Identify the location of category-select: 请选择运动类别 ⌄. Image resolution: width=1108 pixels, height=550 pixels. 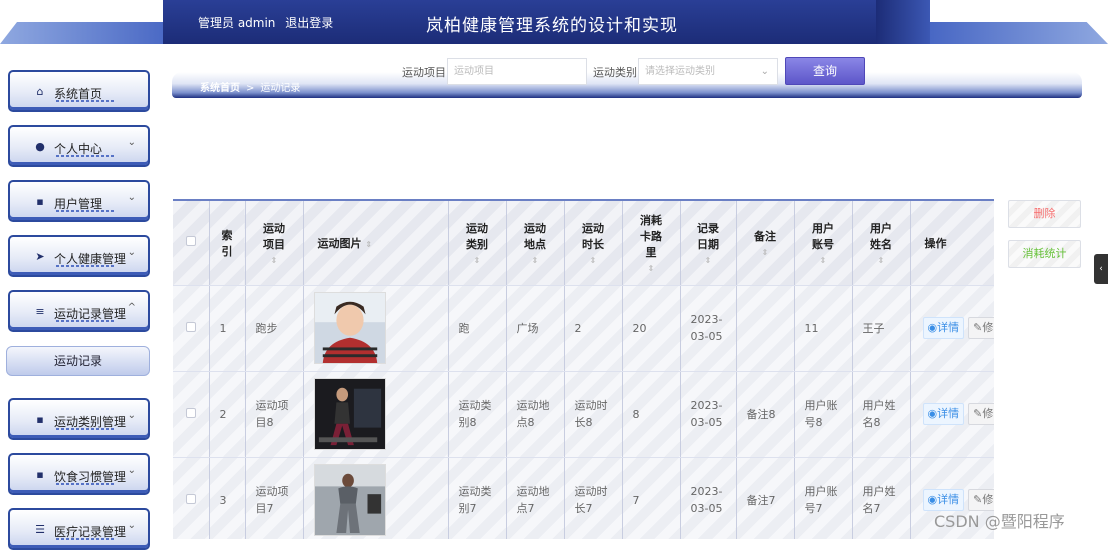
(708, 71).